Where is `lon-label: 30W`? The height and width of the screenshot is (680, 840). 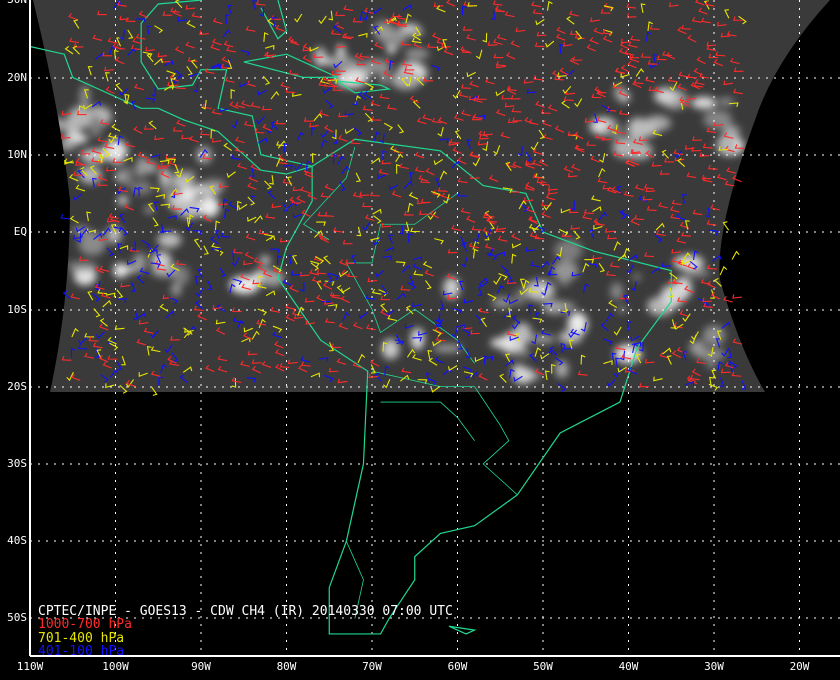
lon-label: 30W is located at coordinates (714, 666).